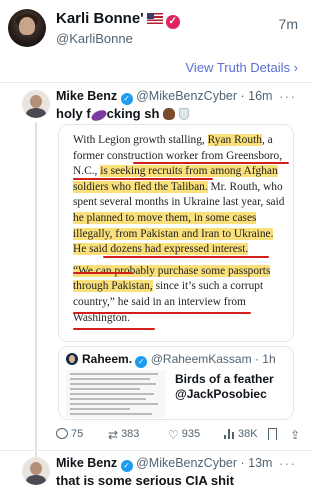  I want to click on author-name: Karli Bonne' ✓, so click(118, 19).